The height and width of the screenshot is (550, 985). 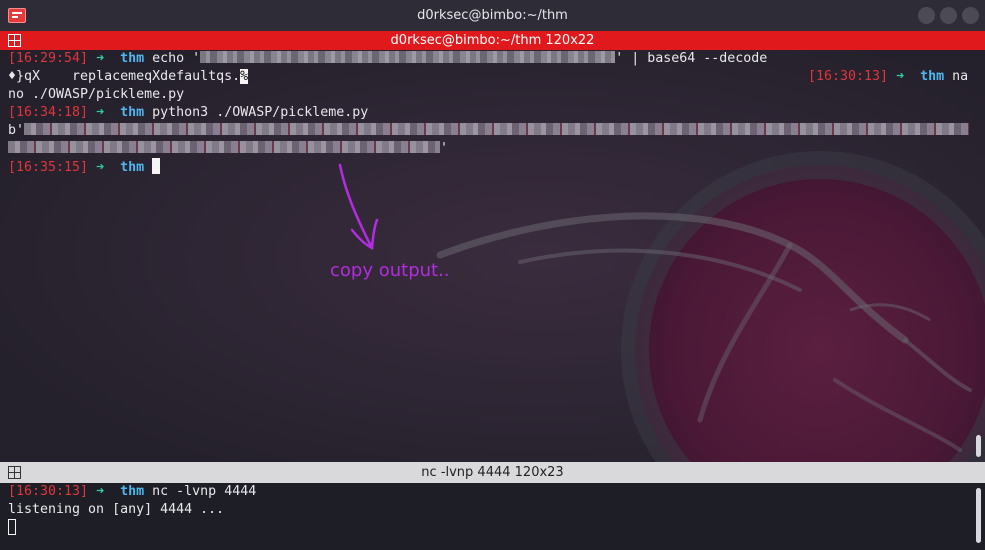 I want to click on terminal-line: b', so click(x=489, y=131).